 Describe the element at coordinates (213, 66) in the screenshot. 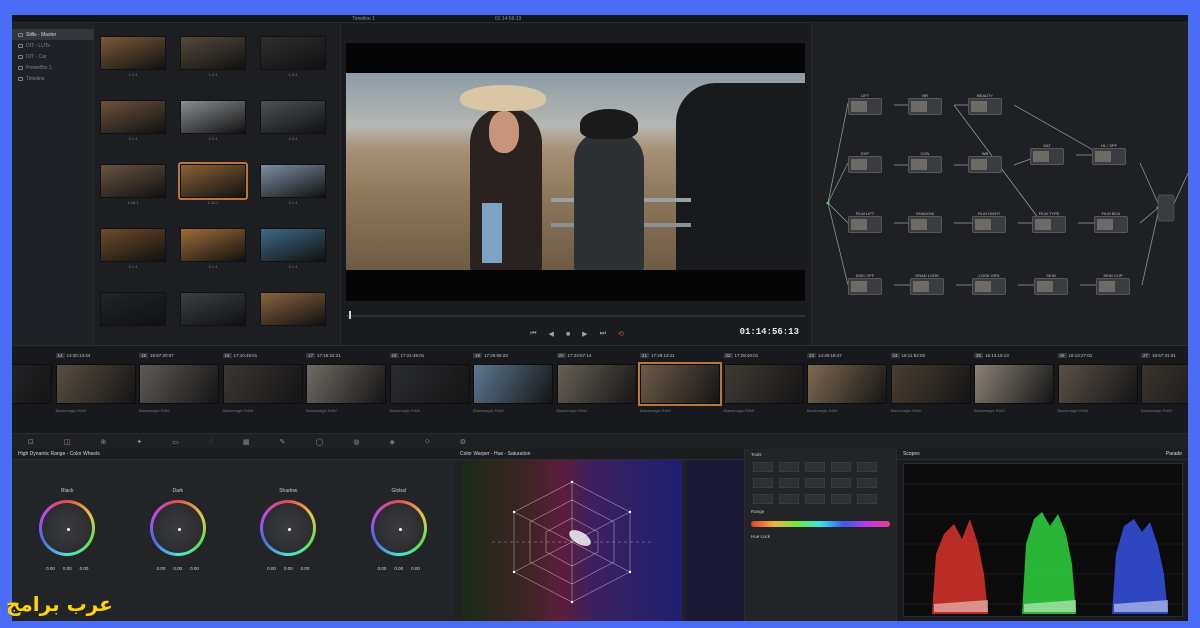

I see `media-thumbnail: 1.2.1` at that location.